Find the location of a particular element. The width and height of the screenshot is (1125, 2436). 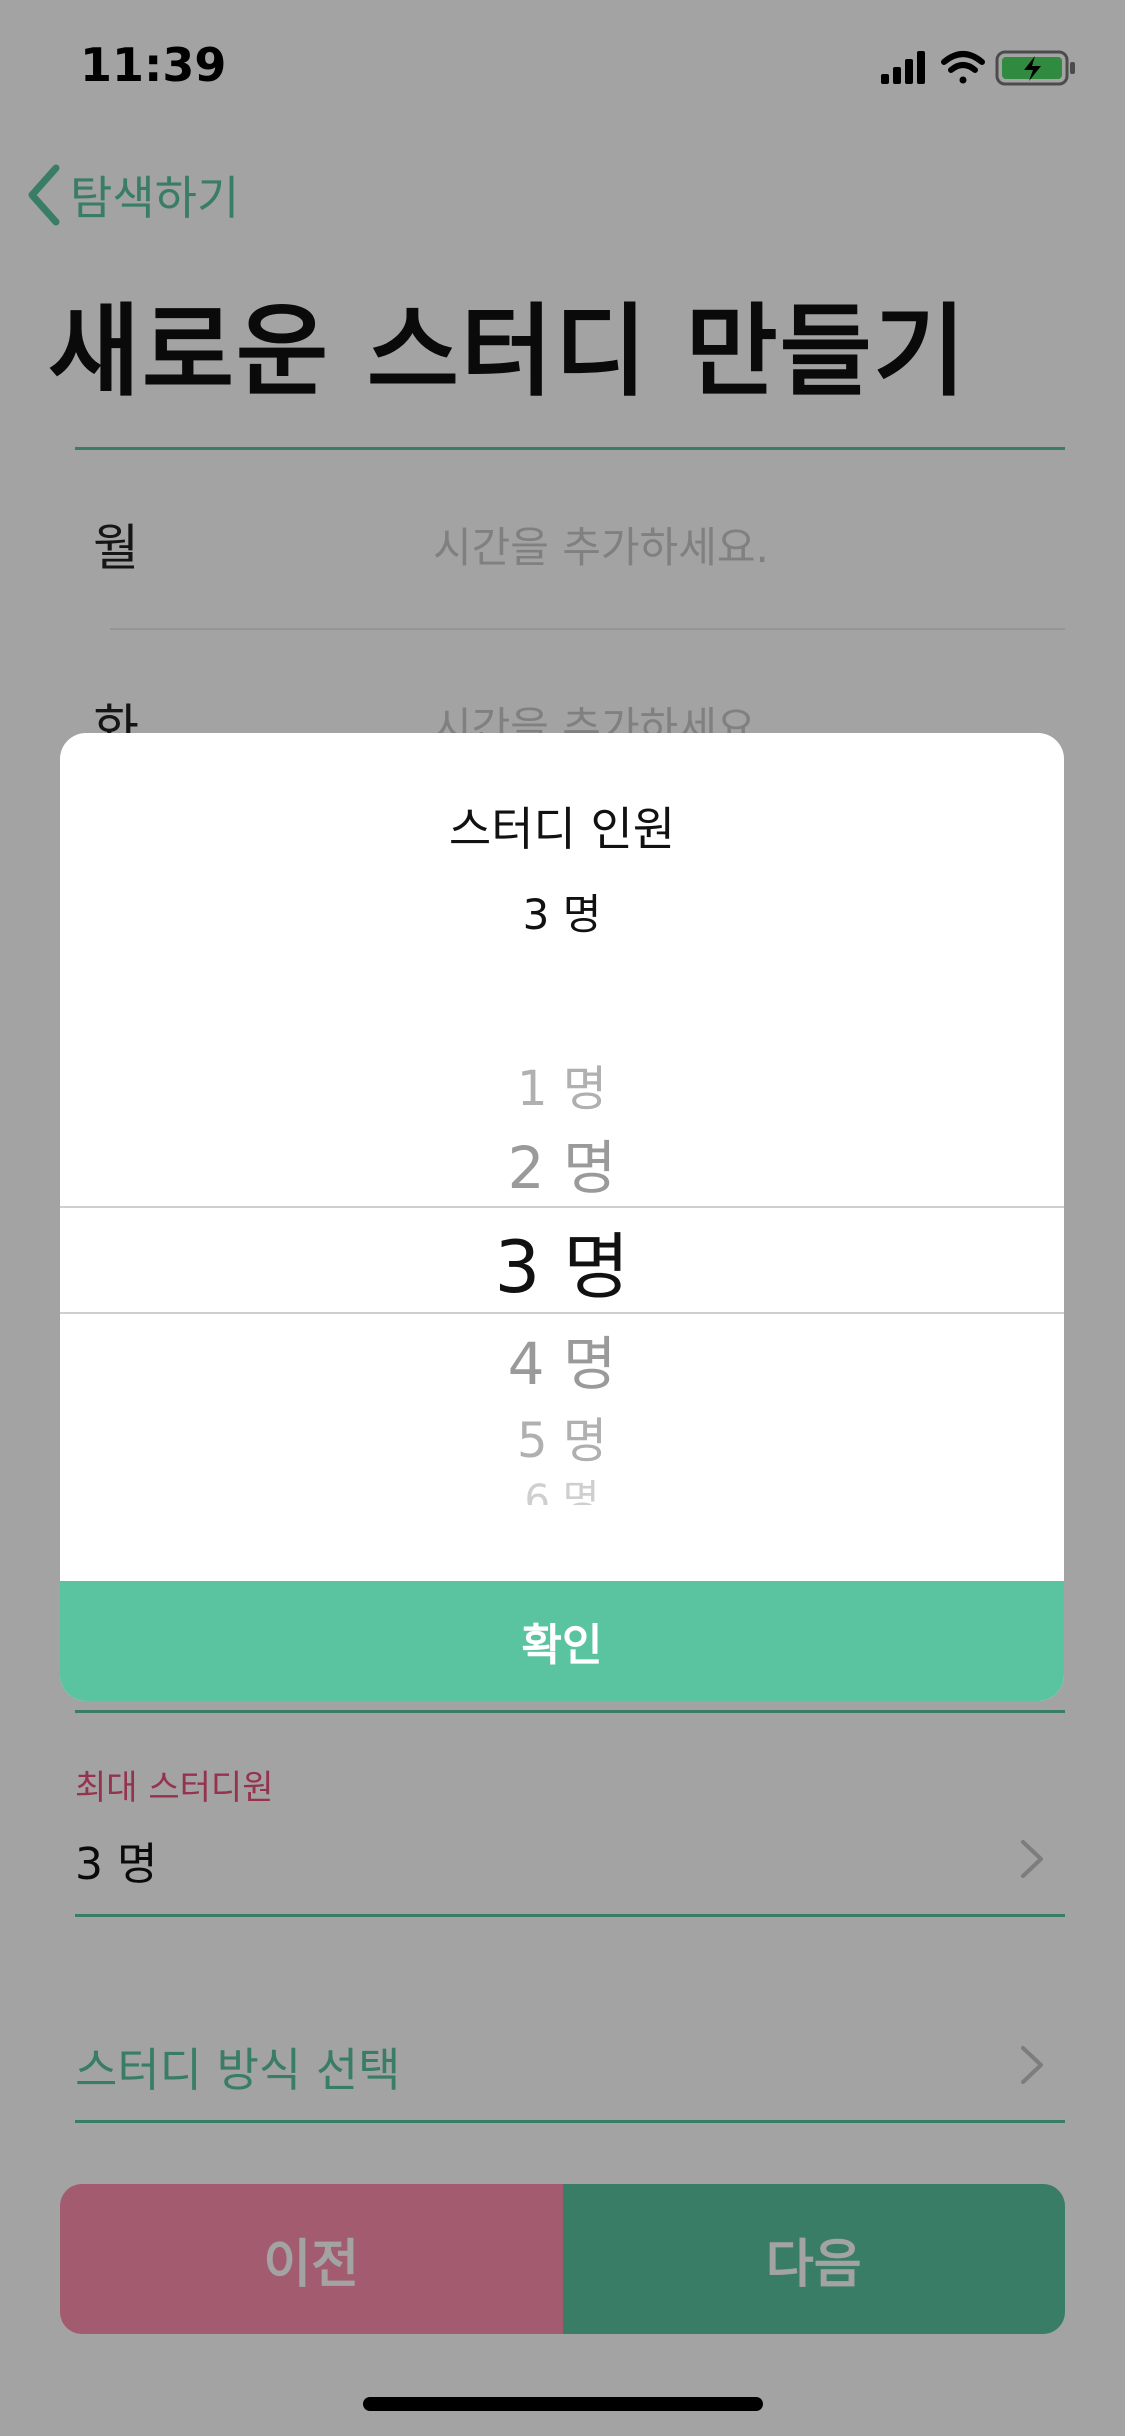

picker-selection-band: 3 명 is located at coordinates (562, 1260).